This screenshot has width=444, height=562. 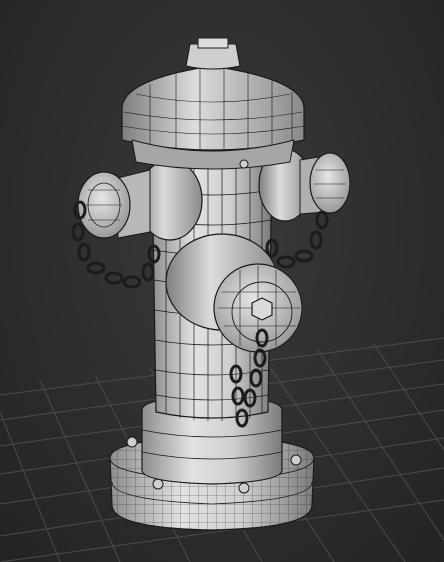 What do you see at coordinates (262, 309) in the screenshot?
I see `hex-nut-icon` at bounding box center [262, 309].